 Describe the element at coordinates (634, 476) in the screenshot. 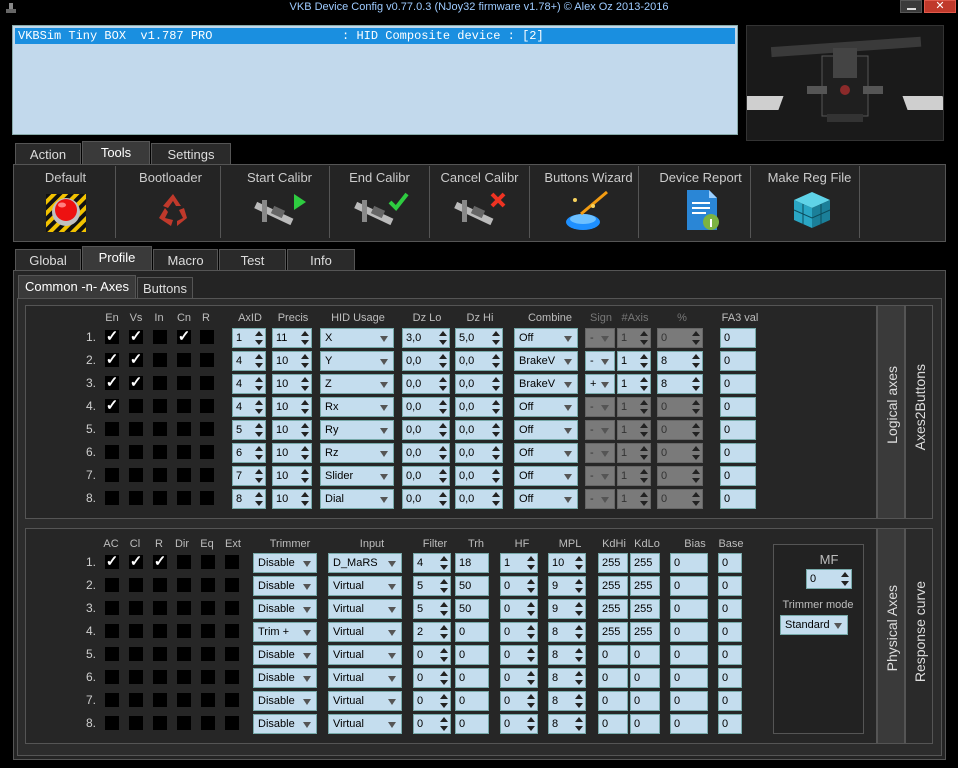

I see `naxis-spinner: 1` at that location.